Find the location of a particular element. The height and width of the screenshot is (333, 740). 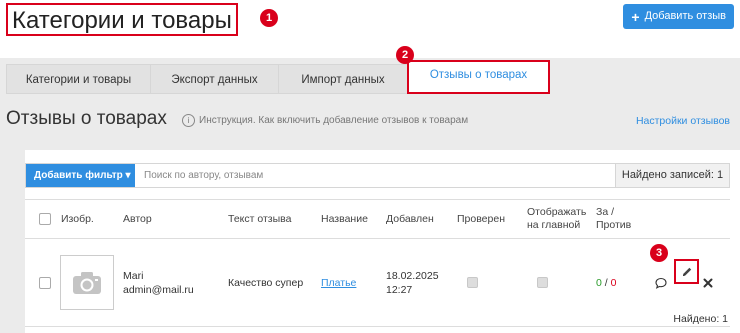

header-votes-line1: За / is located at coordinates (605, 212).